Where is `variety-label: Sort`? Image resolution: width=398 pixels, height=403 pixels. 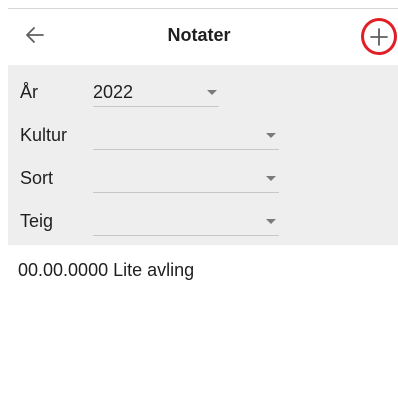 variety-label: Sort is located at coordinates (37, 178).